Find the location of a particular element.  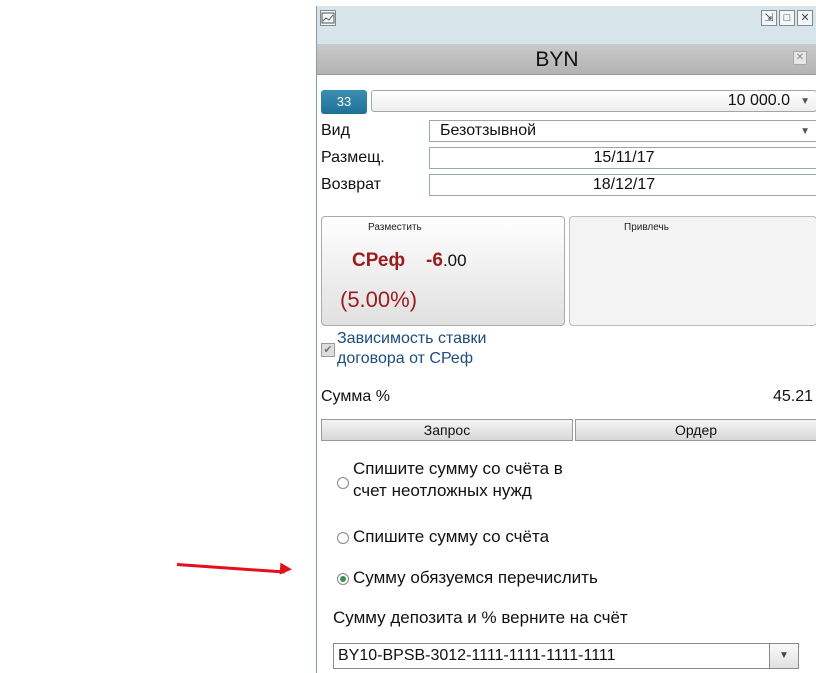

check-icon: ✔ is located at coordinates (328, 350).